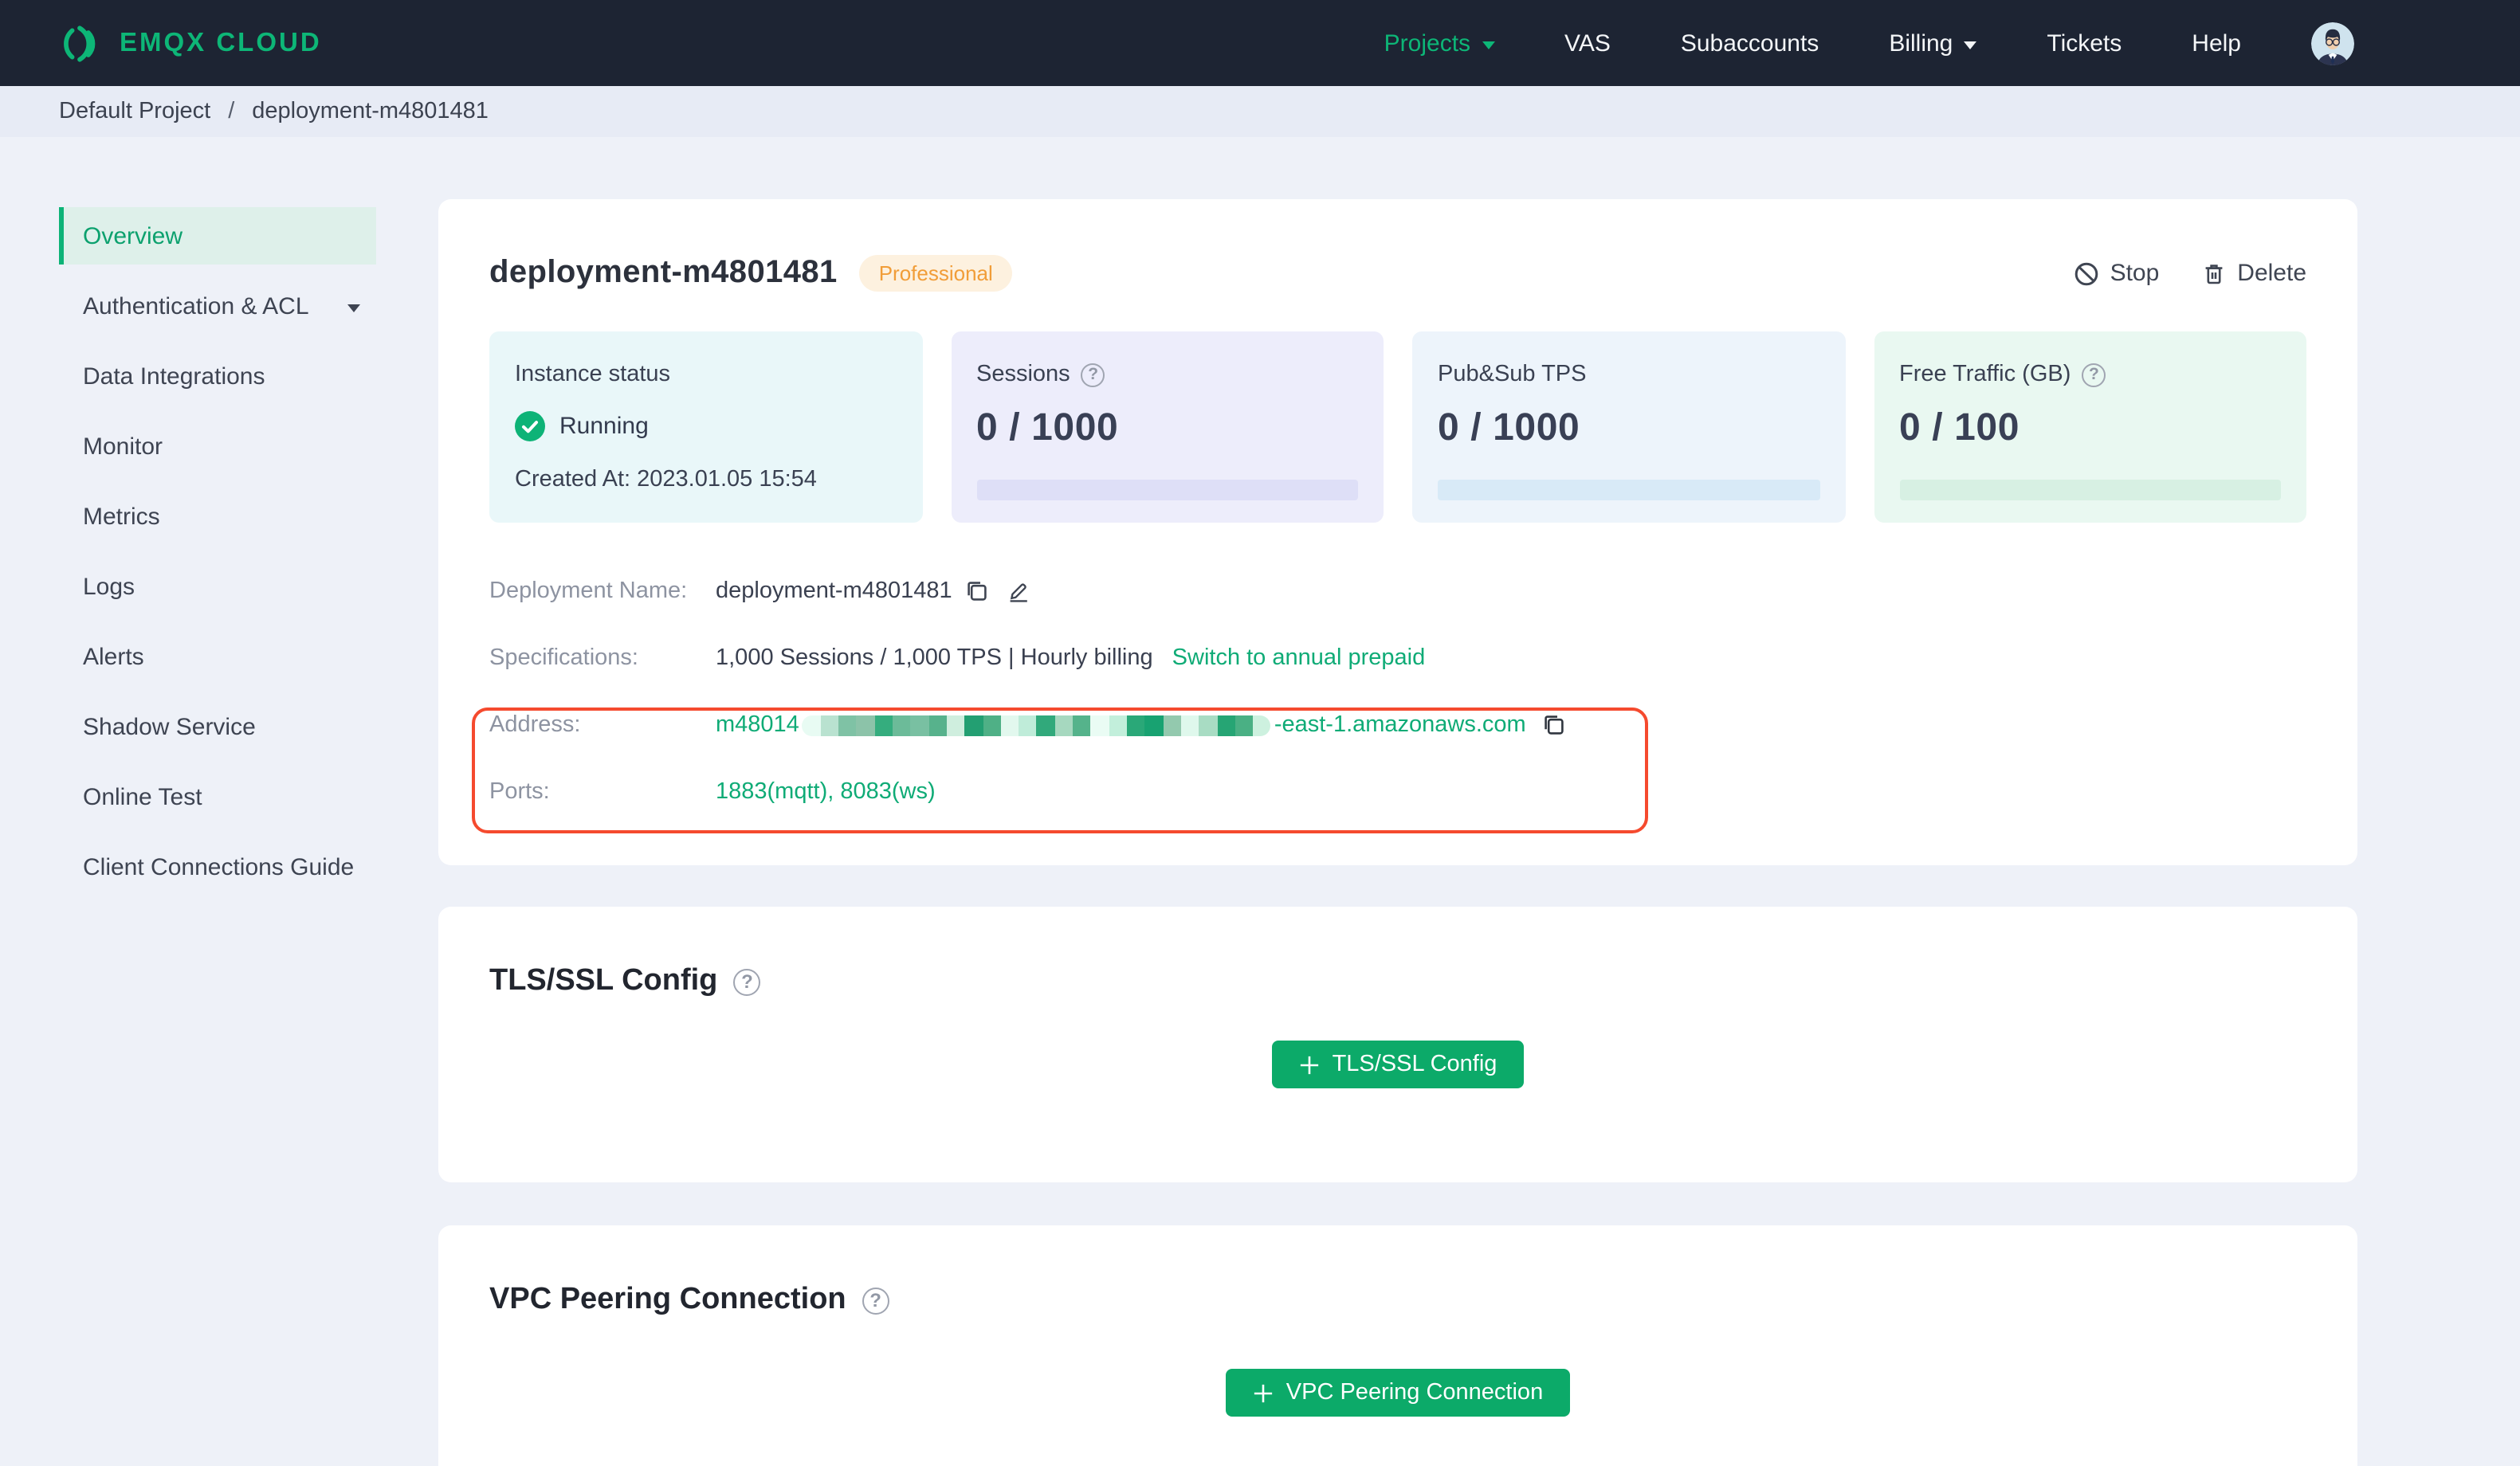 This screenshot has width=2520, height=1466. I want to click on sessions-progress-bar, so click(1167, 490).